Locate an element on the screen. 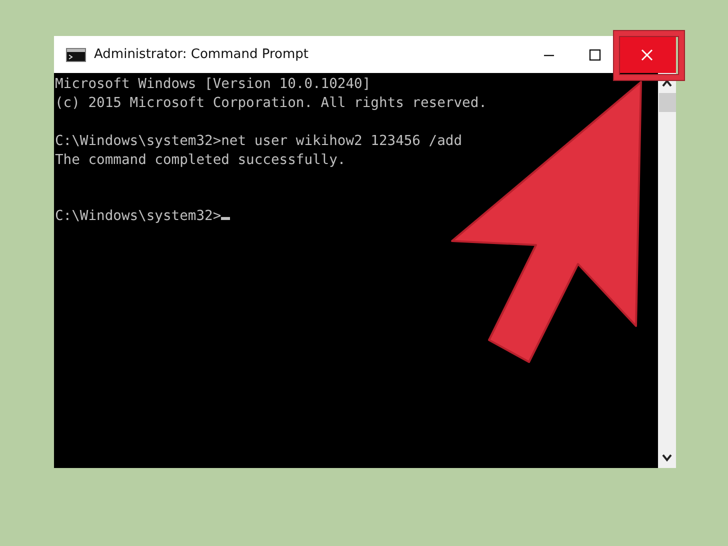 This screenshot has width=728, height=546. command-prompt: C:\Windows\system32> is located at coordinates (138, 216).